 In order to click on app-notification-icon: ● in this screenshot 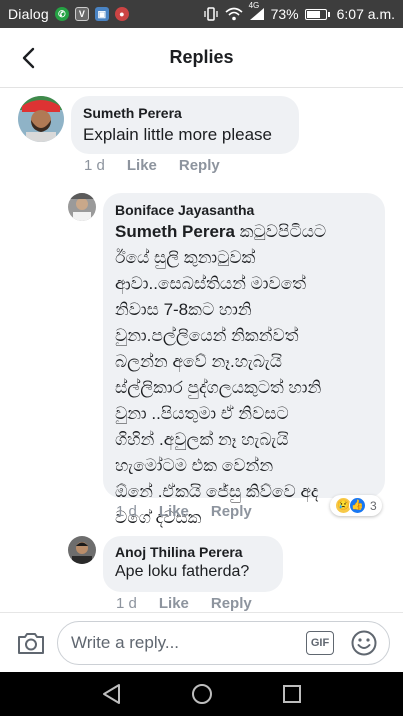, I will do `click(121, 14)`.